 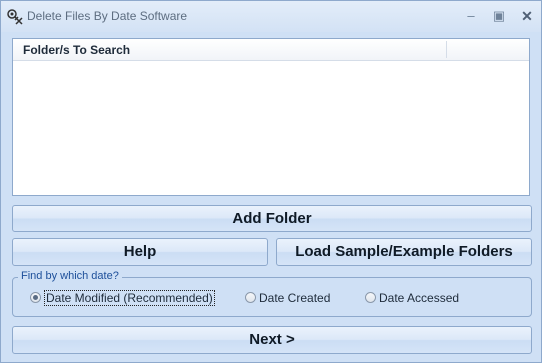 I want to click on add-folder-button: Add Folder, so click(x=272, y=218).